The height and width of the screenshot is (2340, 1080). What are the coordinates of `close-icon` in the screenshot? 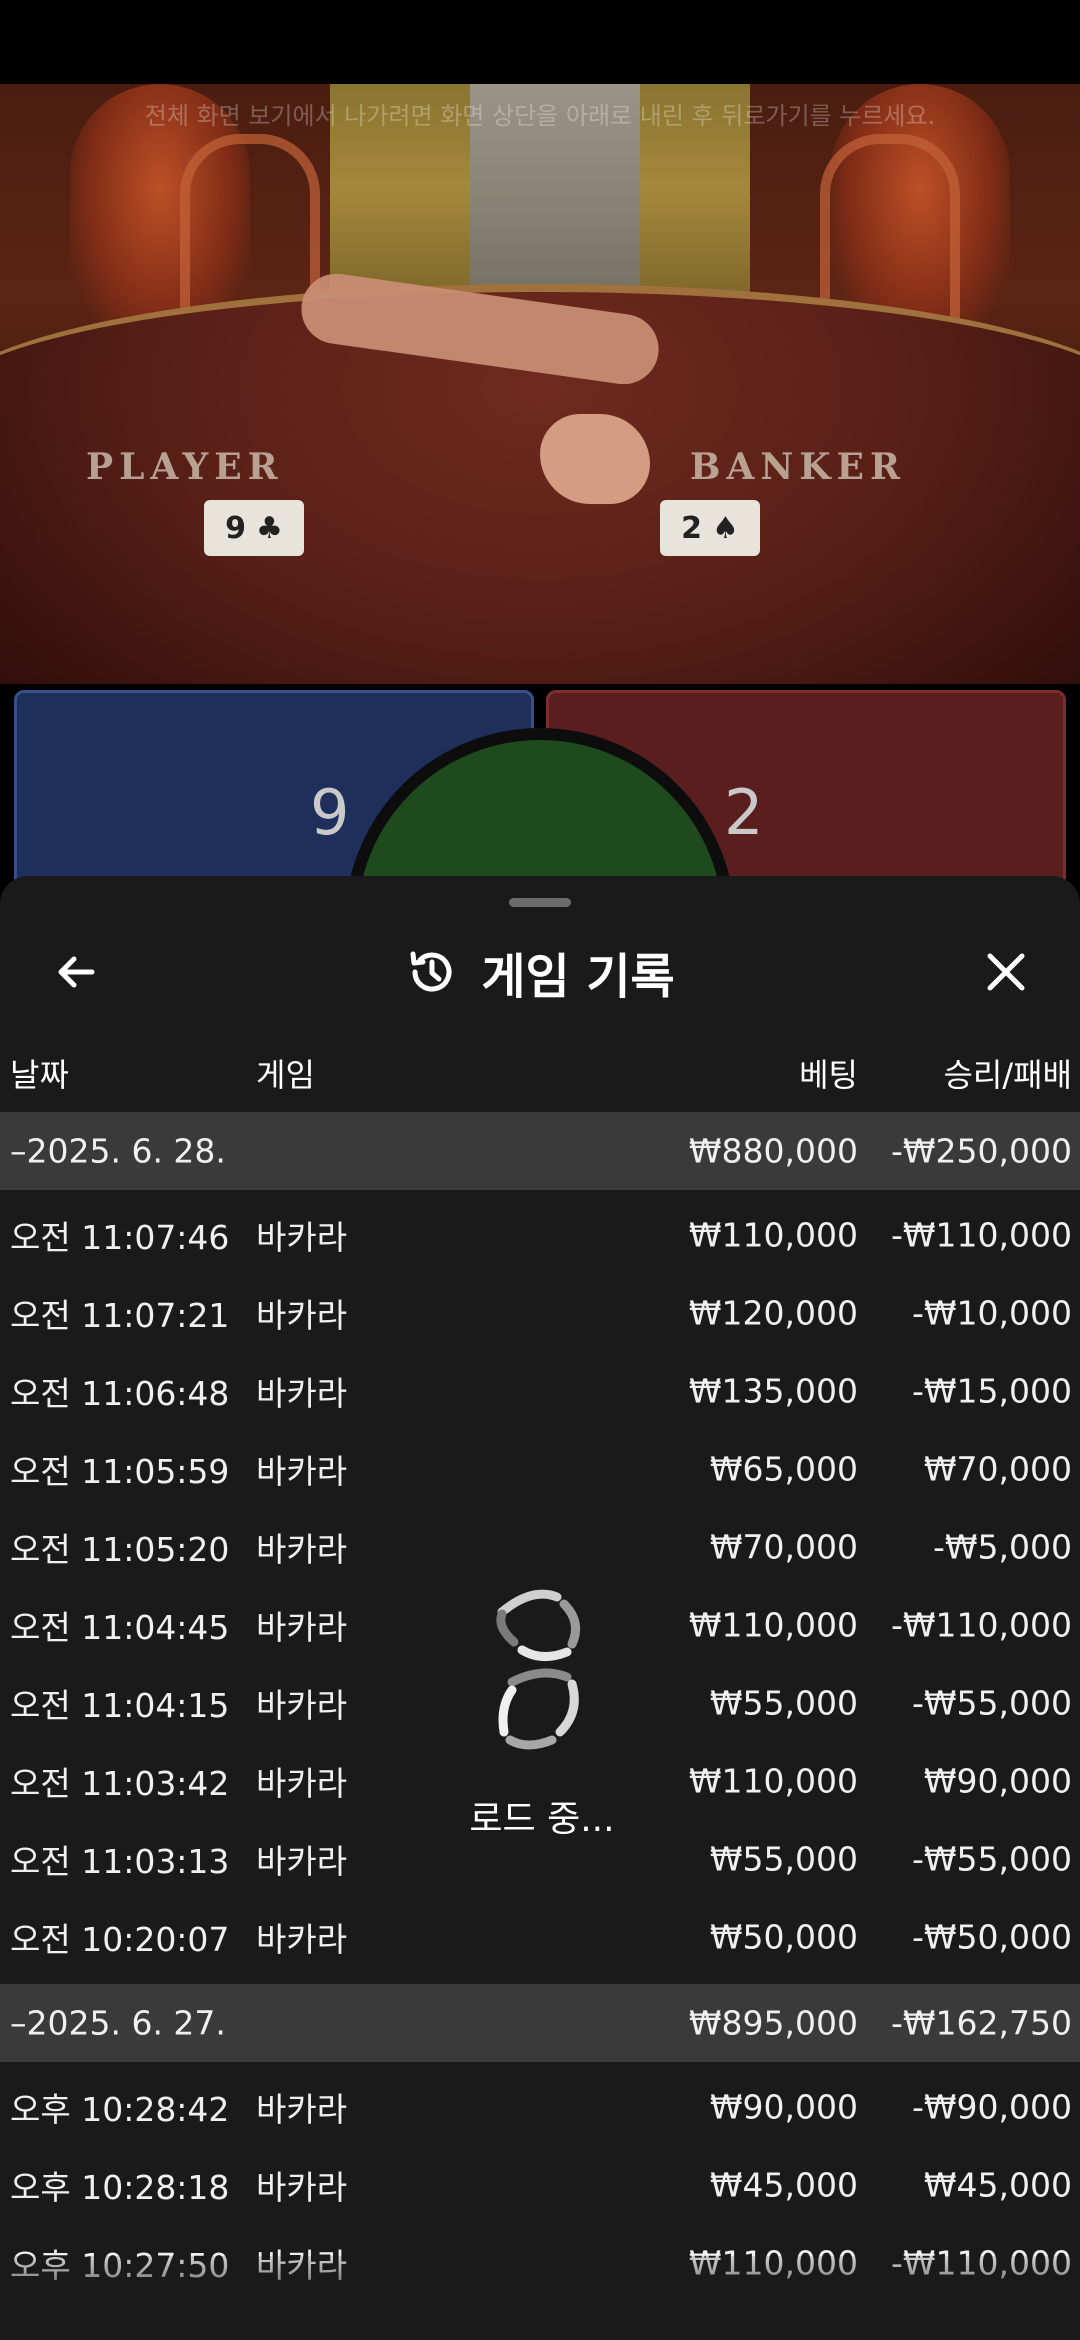 It's located at (1006, 972).